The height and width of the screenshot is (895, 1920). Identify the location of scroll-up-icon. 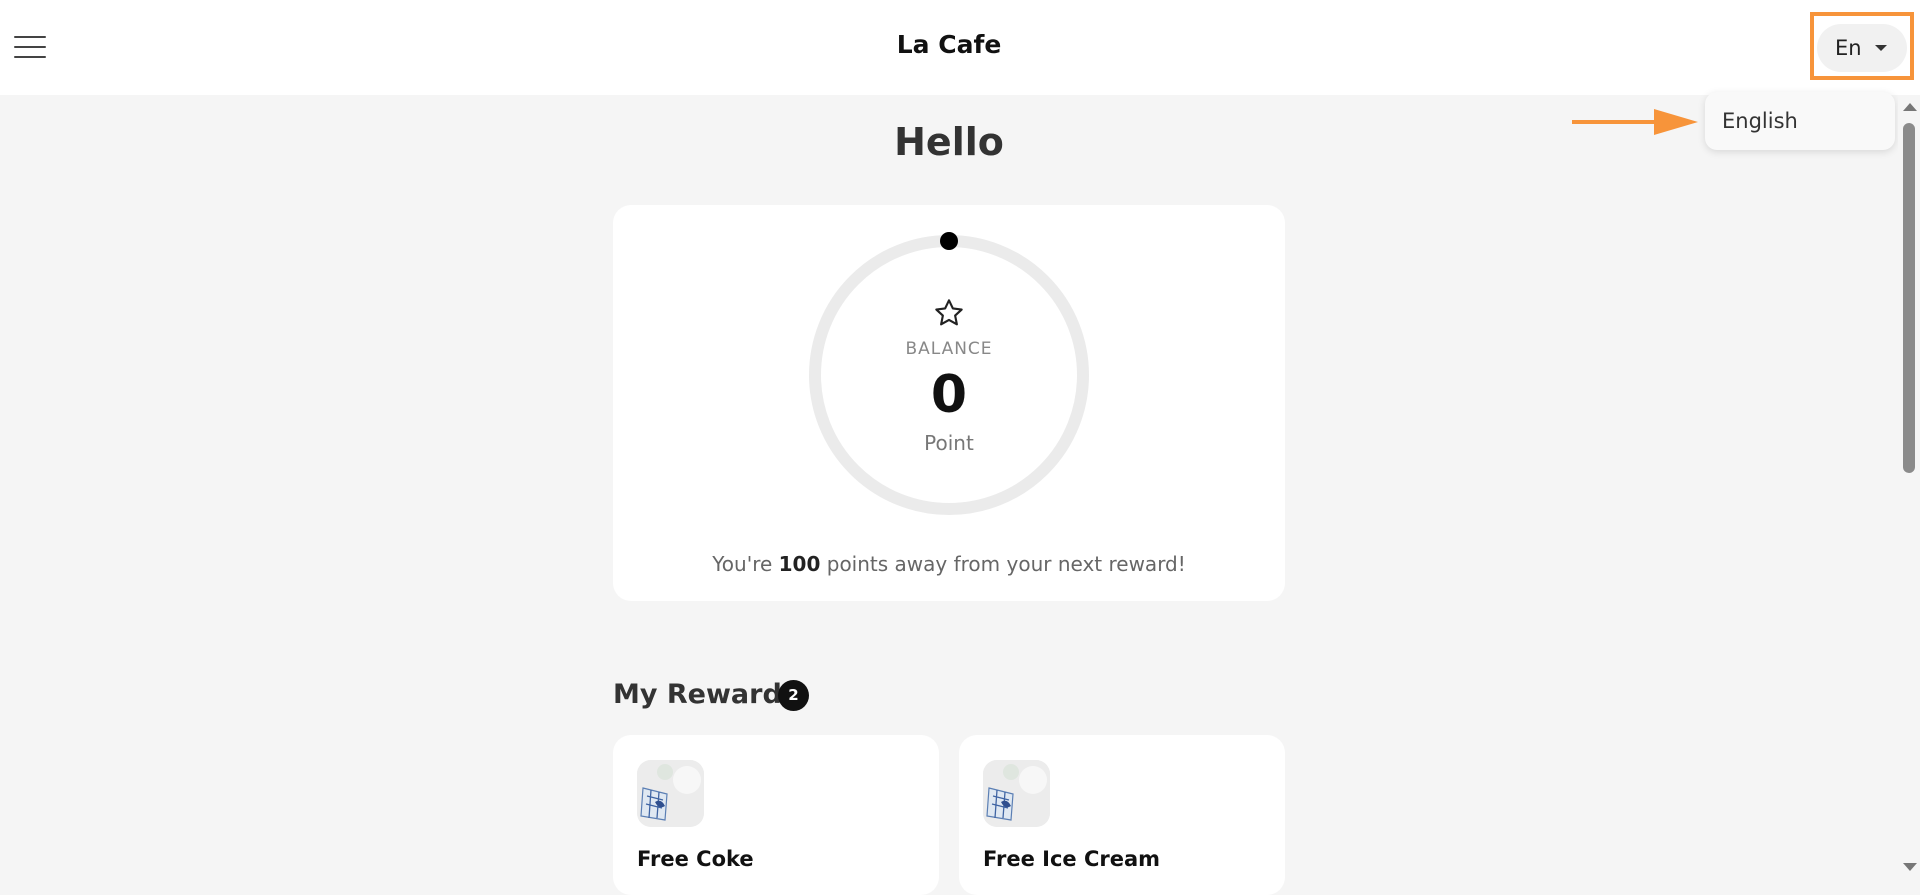
(1910, 107).